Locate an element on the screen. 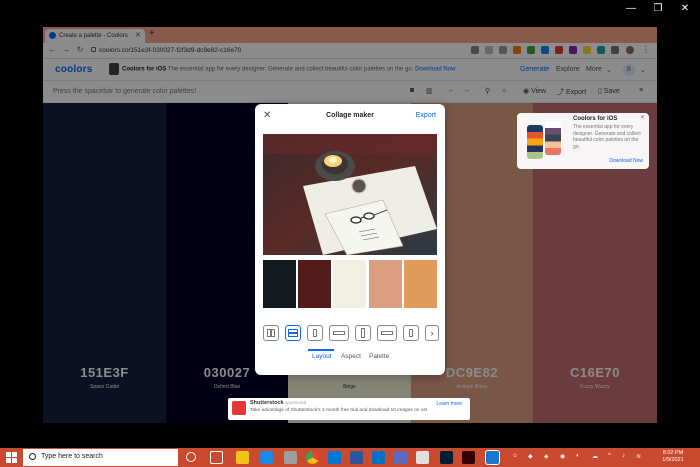 This screenshot has width=700, height=467. onedrive-icon: ☁ is located at coordinates (595, 456).